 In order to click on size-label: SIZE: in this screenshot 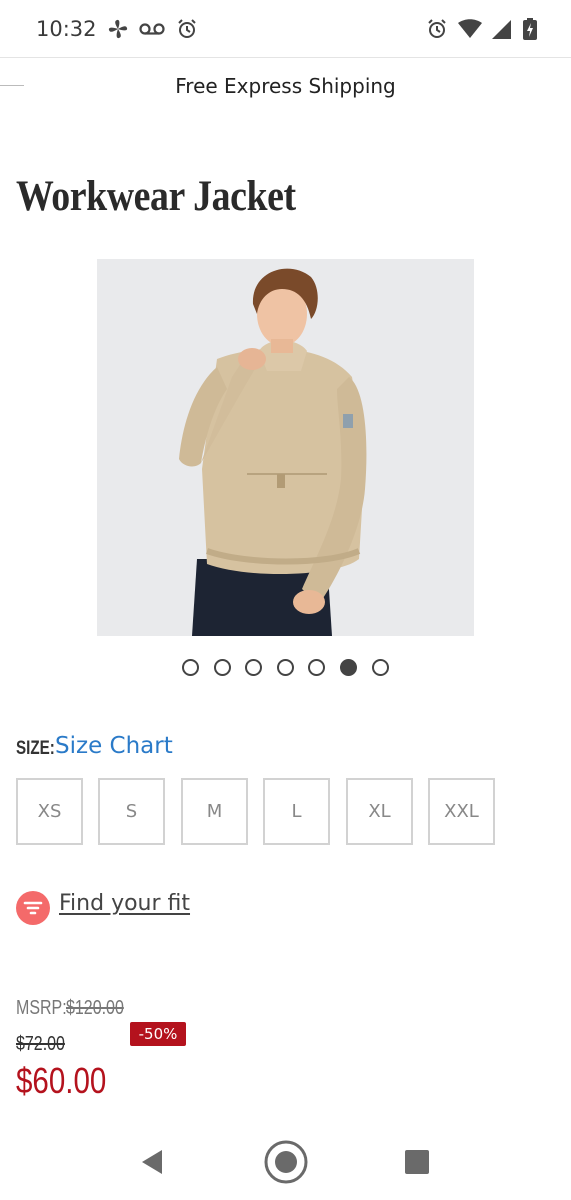, I will do `click(35, 748)`.